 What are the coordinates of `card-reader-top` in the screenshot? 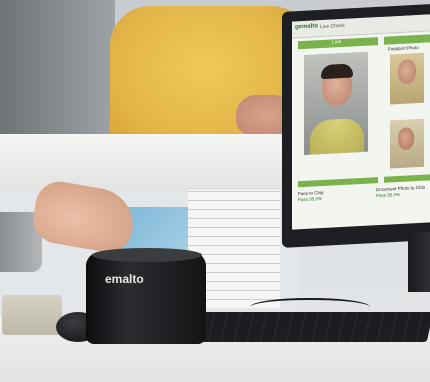 It's located at (147, 255).